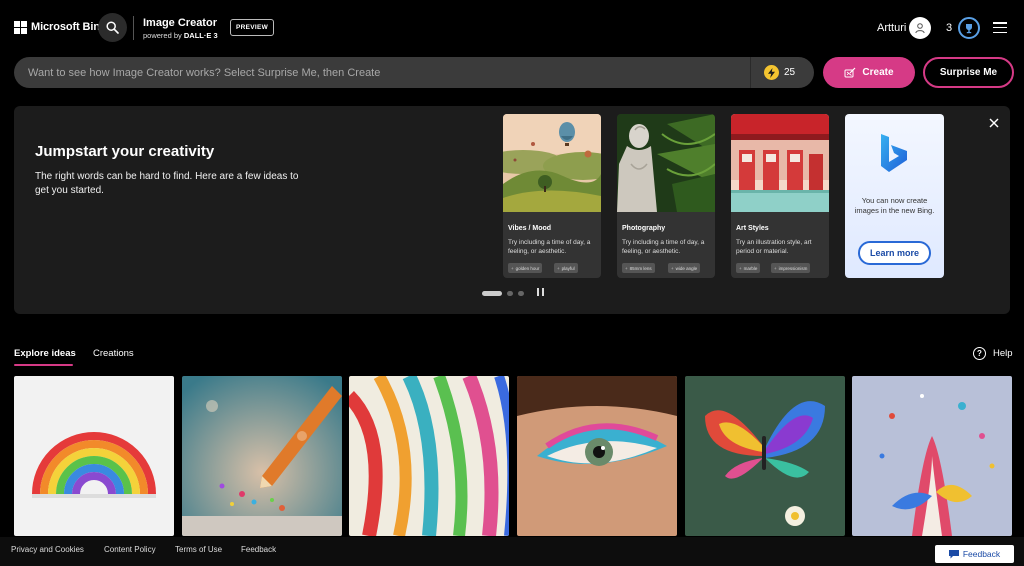 The height and width of the screenshot is (566, 1024). I want to click on pause-icon, so click(540, 292).